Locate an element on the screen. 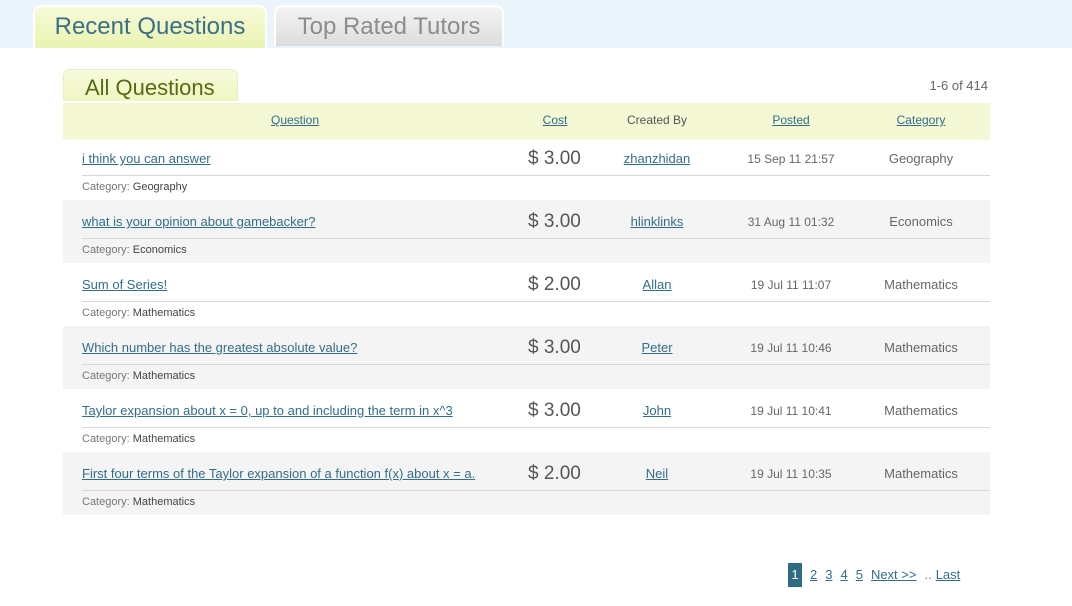 The width and height of the screenshot is (1072, 606). posted-date: 19 Jul 11 11:07 is located at coordinates (791, 285).